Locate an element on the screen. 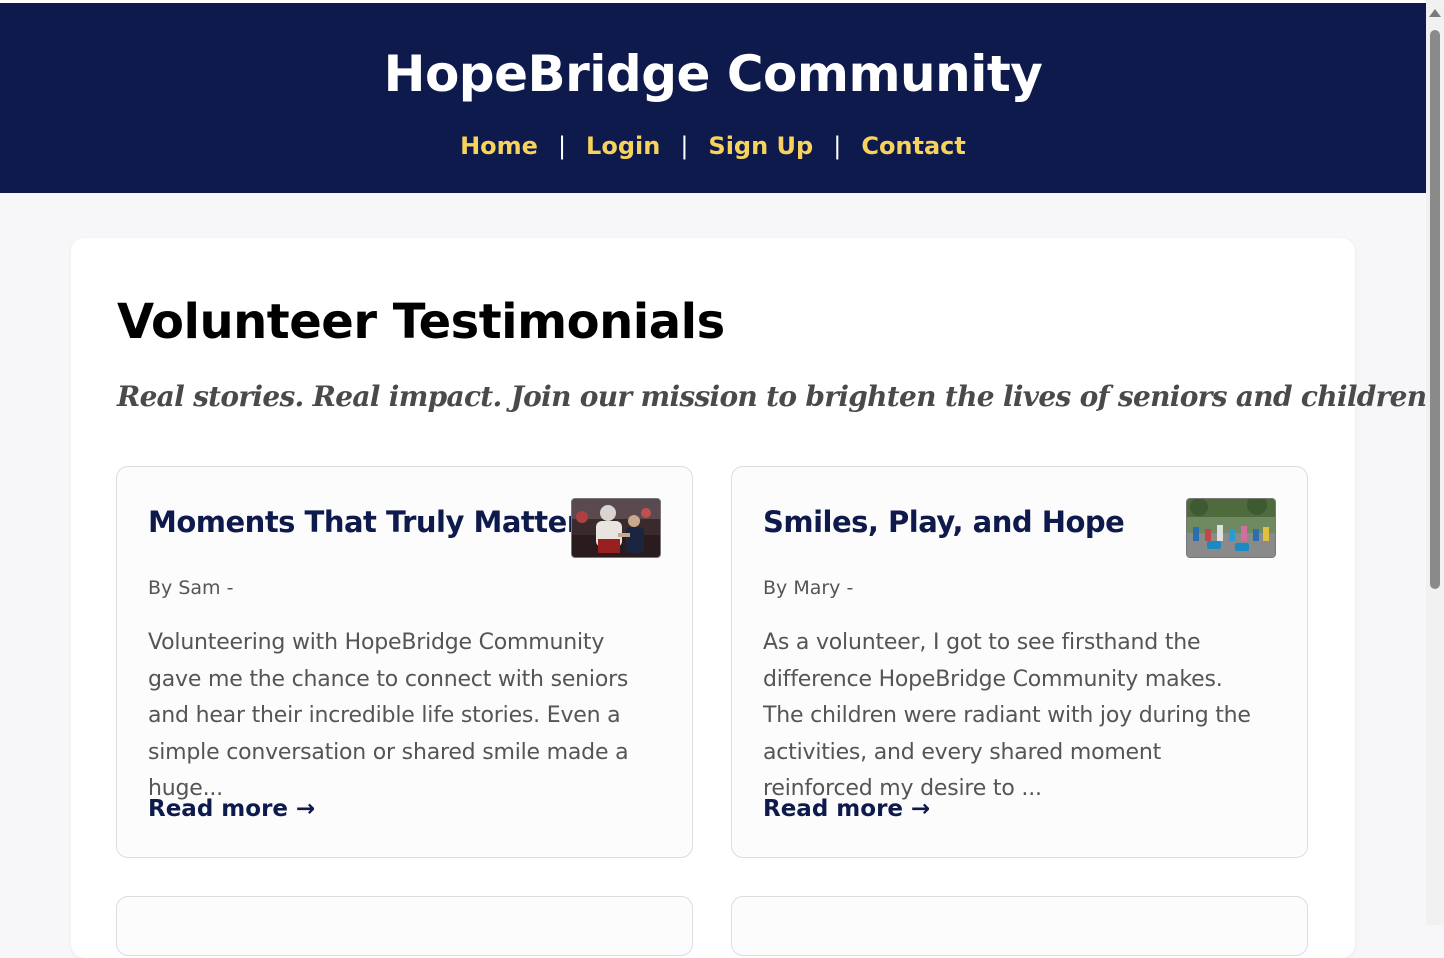 The image size is (1444, 958). testimonial-author: By Sam - is located at coordinates (191, 588).